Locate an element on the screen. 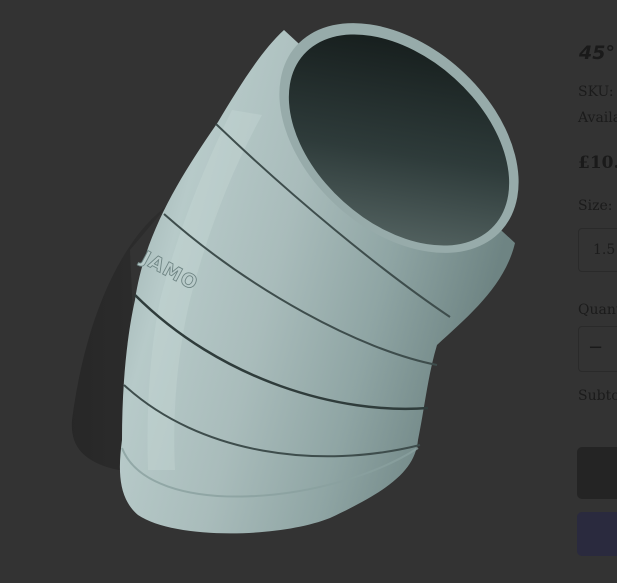  size-select: 1.5 is located at coordinates (597, 250).